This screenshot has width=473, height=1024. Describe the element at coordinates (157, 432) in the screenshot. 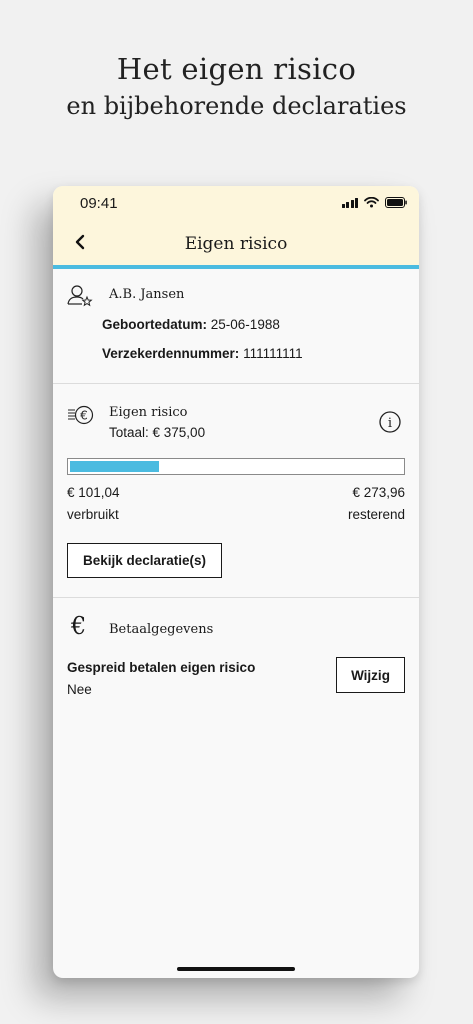

I see `deductible-total: Totaal: € 375,00` at that location.